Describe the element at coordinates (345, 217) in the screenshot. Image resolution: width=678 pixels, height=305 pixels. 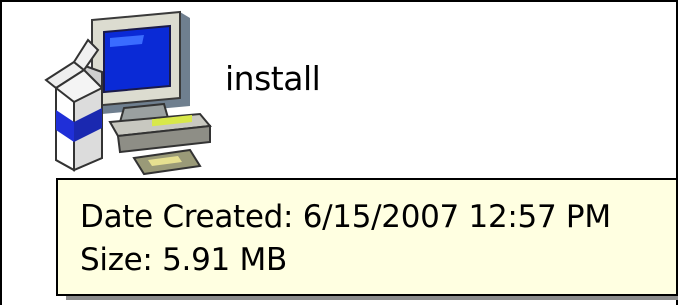
I see `tooltip-date-created: Date Created: 6/15/2007 12:57 PM` at that location.